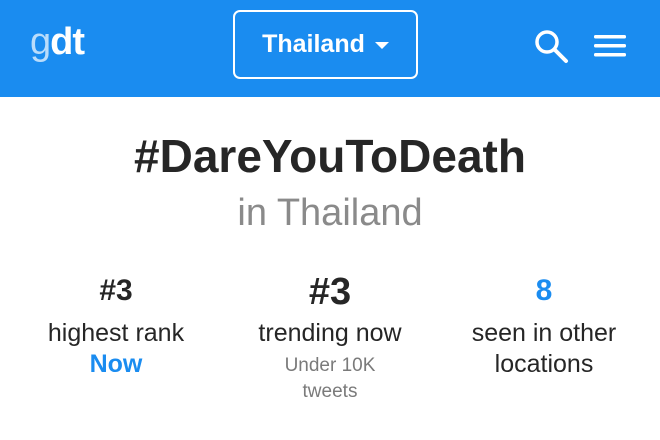  Describe the element at coordinates (330, 379) in the screenshot. I see `tweet-volume-note: Under 10K tweets` at that location.